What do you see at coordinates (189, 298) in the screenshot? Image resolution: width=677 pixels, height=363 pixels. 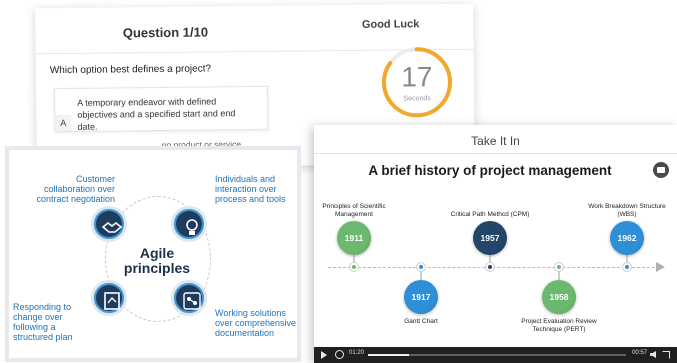 I see `workflow-icon` at bounding box center [189, 298].